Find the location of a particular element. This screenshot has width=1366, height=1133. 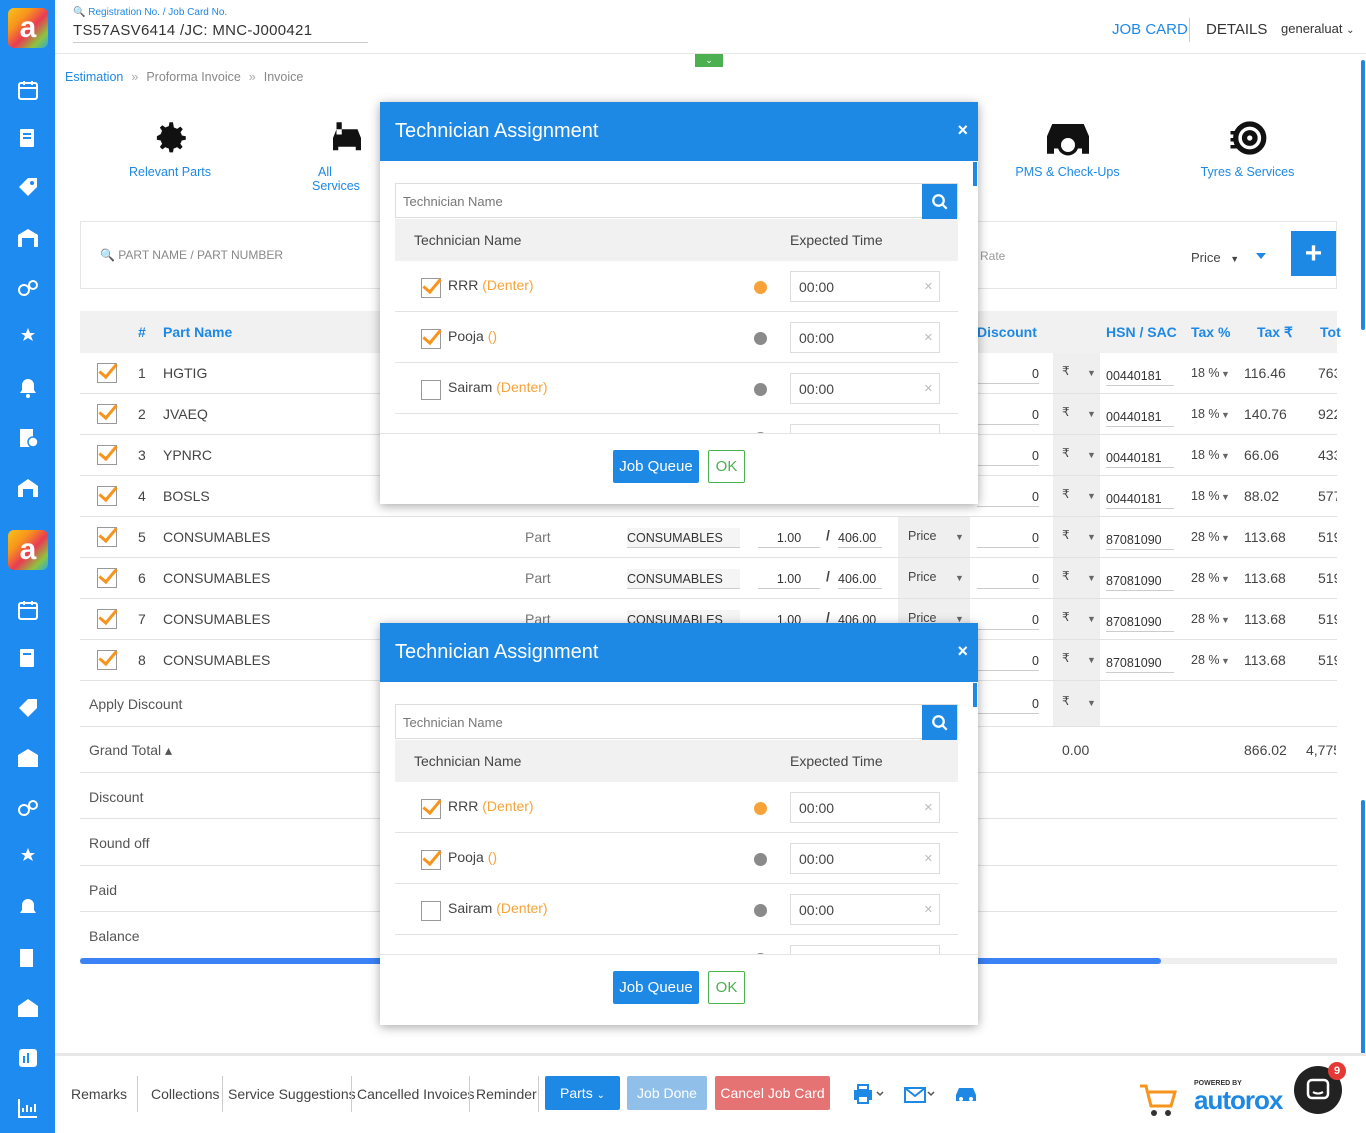

qty-input: 1.00 is located at coordinates (789, 538).